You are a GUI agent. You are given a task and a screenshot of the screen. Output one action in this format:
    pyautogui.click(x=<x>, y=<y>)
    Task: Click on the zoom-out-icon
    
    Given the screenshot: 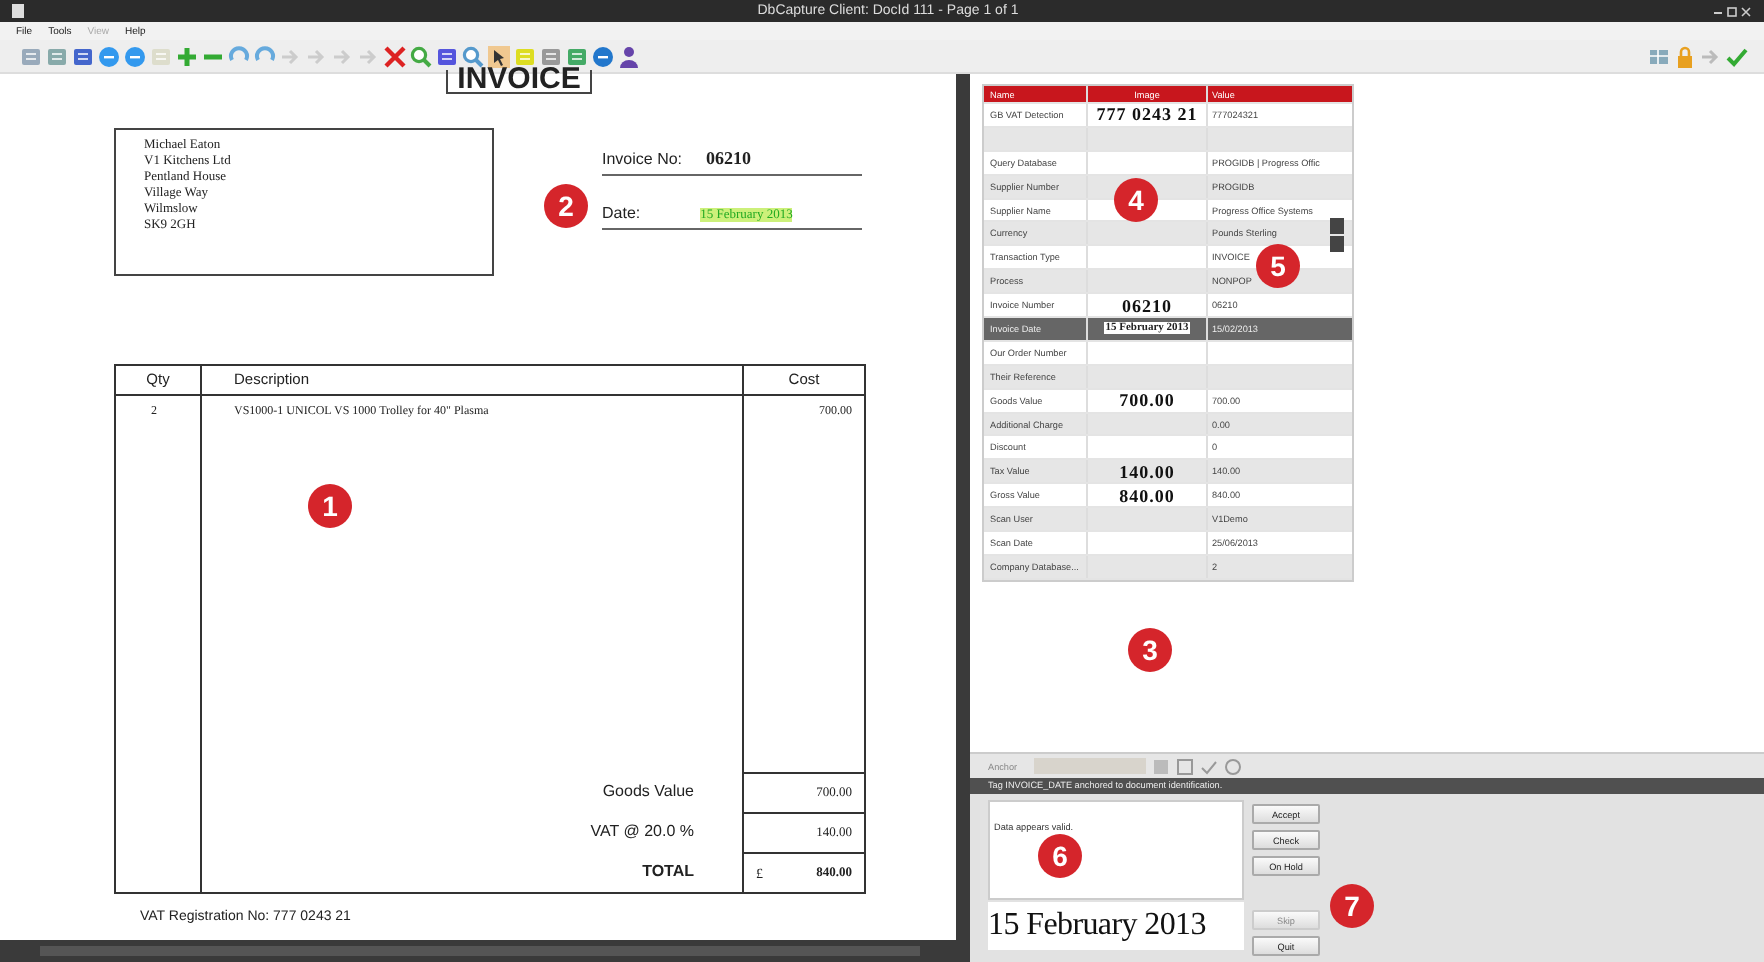 What is the action you would take?
    pyautogui.click(x=135, y=56)
    